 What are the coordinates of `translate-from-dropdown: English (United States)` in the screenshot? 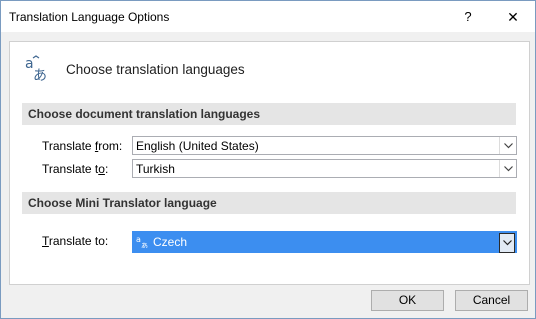 It's located at (324, 145).